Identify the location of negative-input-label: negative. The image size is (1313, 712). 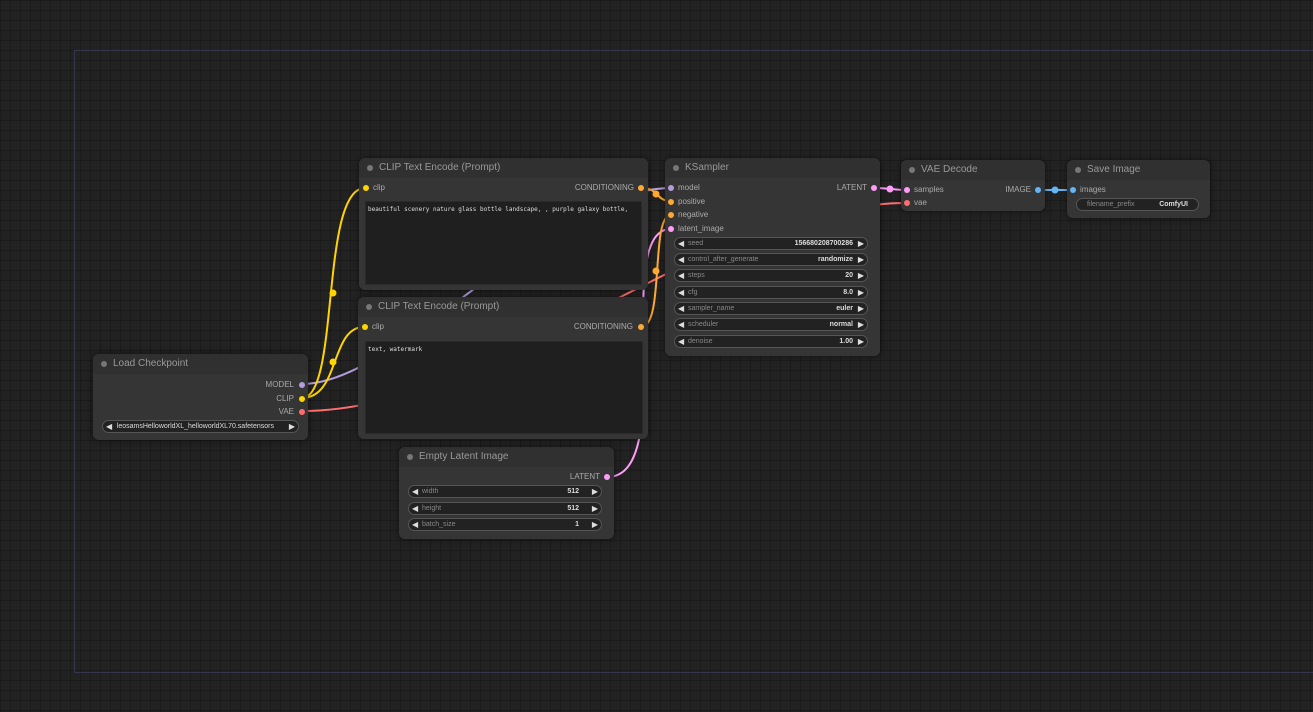
(693, 214).